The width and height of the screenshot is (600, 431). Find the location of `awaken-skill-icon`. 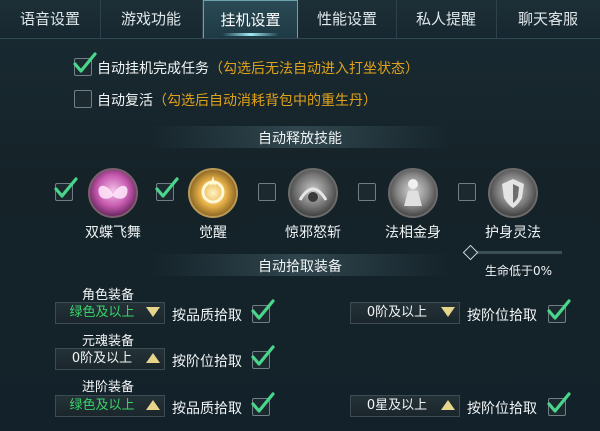

awaken-skill-icon is located at coordinates (213, 193).